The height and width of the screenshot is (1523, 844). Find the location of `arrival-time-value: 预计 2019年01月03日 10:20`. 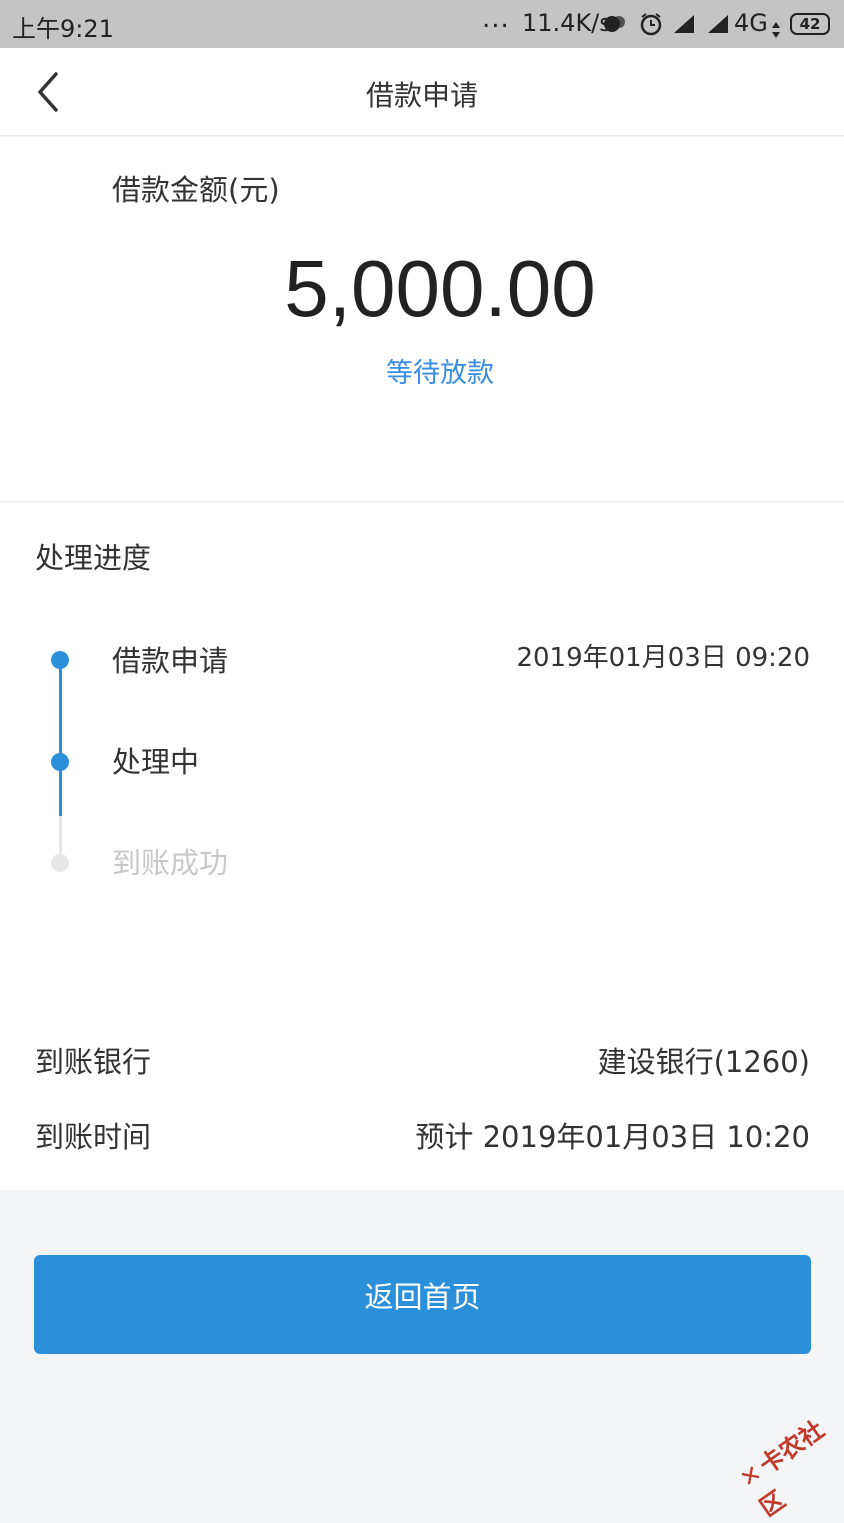

arrival-time-value: 预计 2019年01月03日 10:20 is located at coordinates (612, 1137).